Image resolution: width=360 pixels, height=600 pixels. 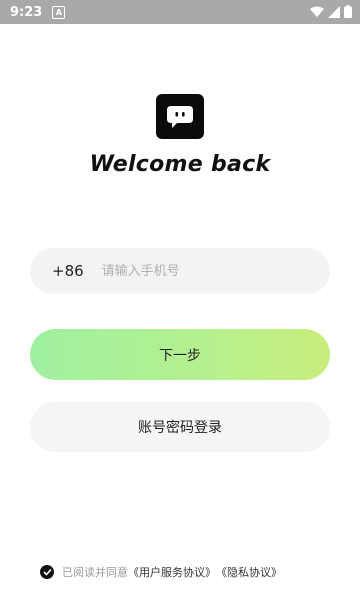 I want to click on welcome-title: Welcome back, so click(x=180, y=164).